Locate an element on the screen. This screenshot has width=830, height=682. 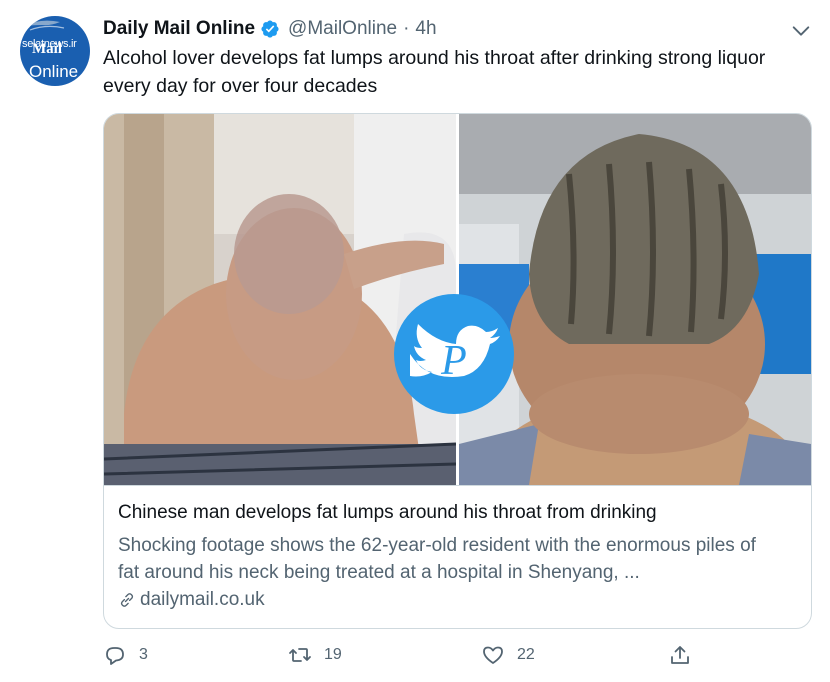
like-button: 22 is located at coordinates (508, 655).